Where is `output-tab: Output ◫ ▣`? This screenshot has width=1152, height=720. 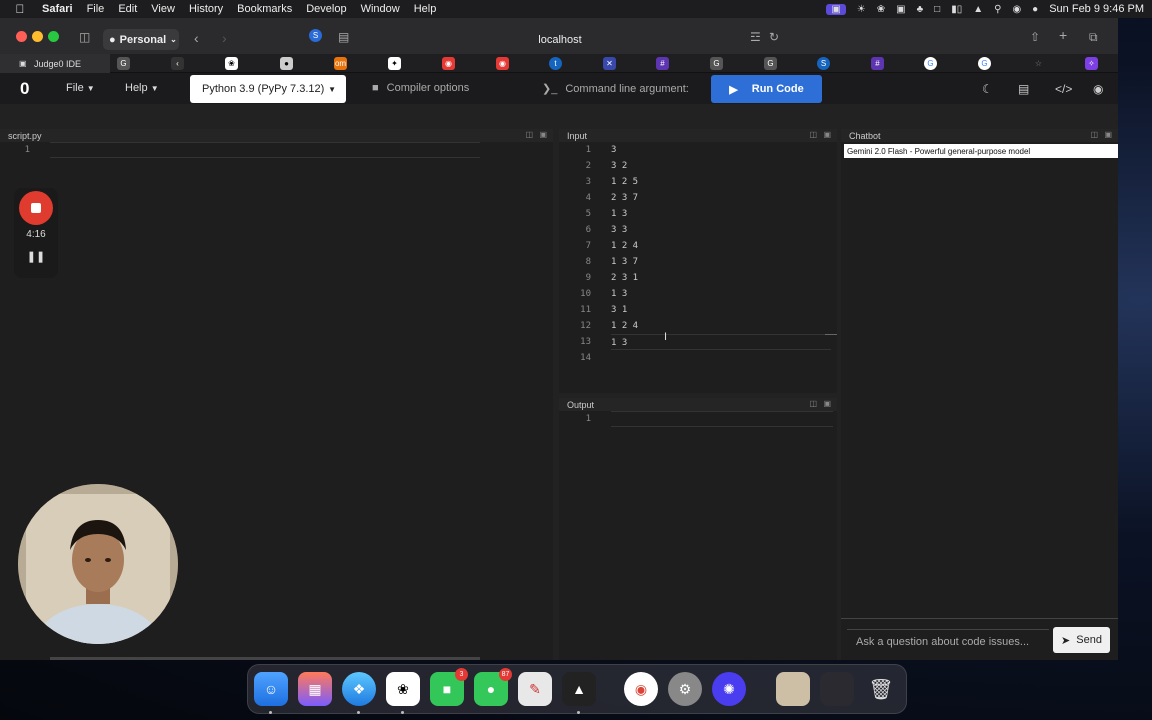 output-tab: Output ◫ ▣ is located at coordinates (698, 404).